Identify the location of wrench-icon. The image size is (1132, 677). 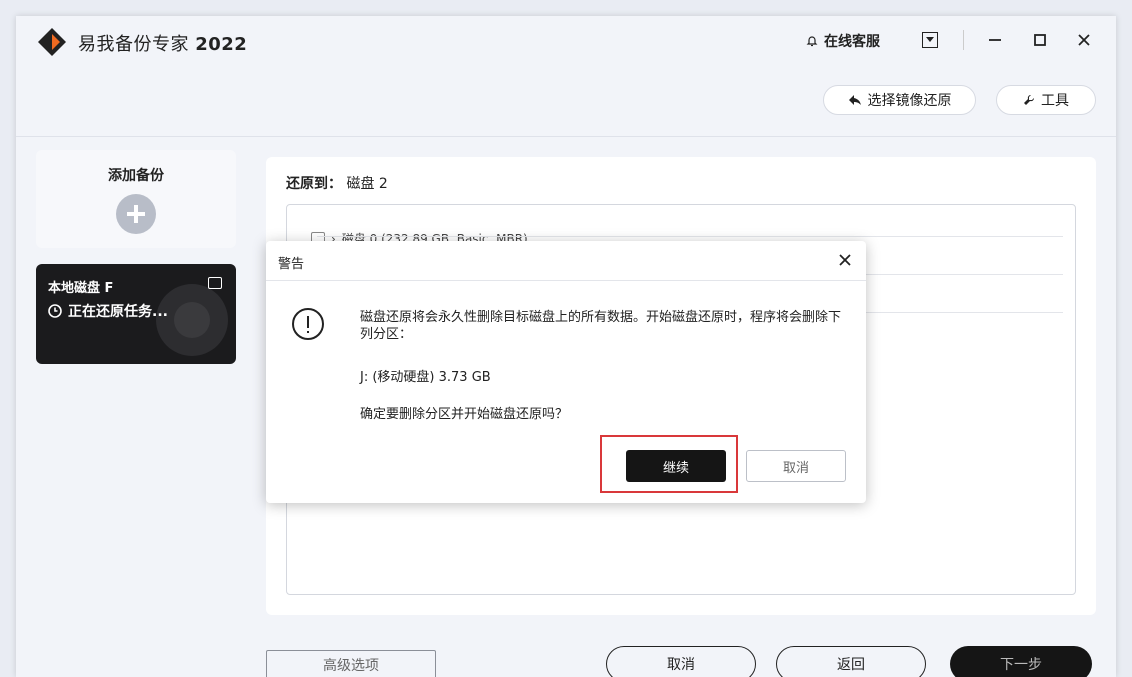
(1029, 99).